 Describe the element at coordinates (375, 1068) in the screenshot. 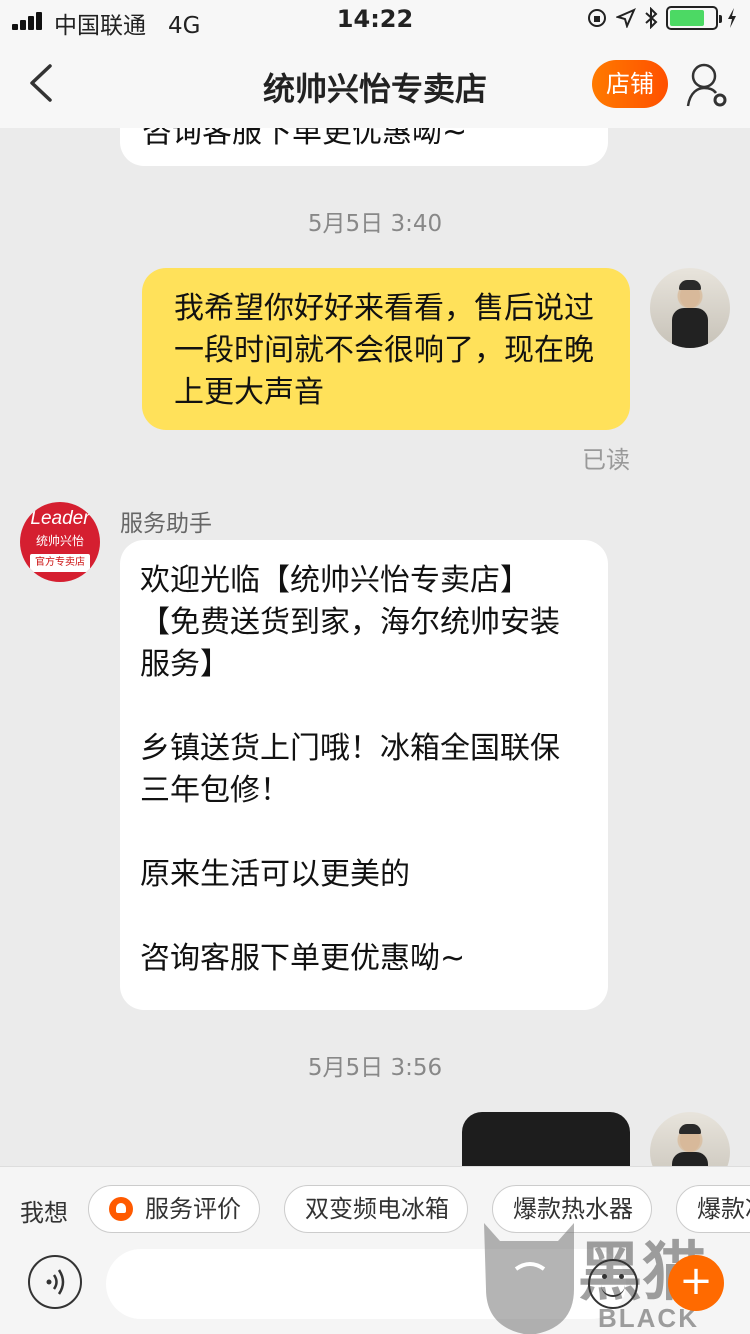

I see `timestamp: 5月5日 3:56` at that location.